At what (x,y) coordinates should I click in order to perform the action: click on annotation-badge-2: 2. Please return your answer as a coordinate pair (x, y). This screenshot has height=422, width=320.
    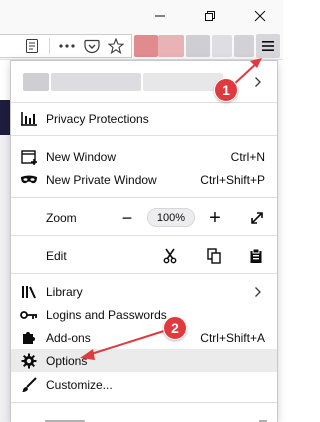
    Looking at the image, I should click on (175, 328).